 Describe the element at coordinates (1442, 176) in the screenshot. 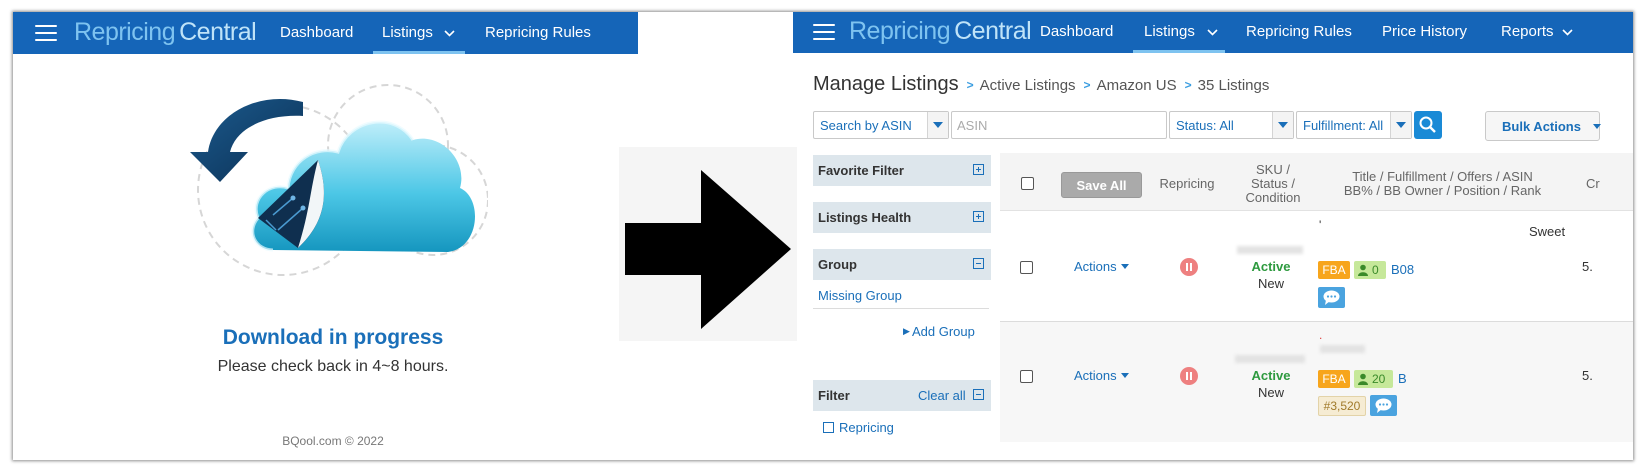

I see `header-title-line-1: Title / Fulfillment / Offers / ASIN` at that location.